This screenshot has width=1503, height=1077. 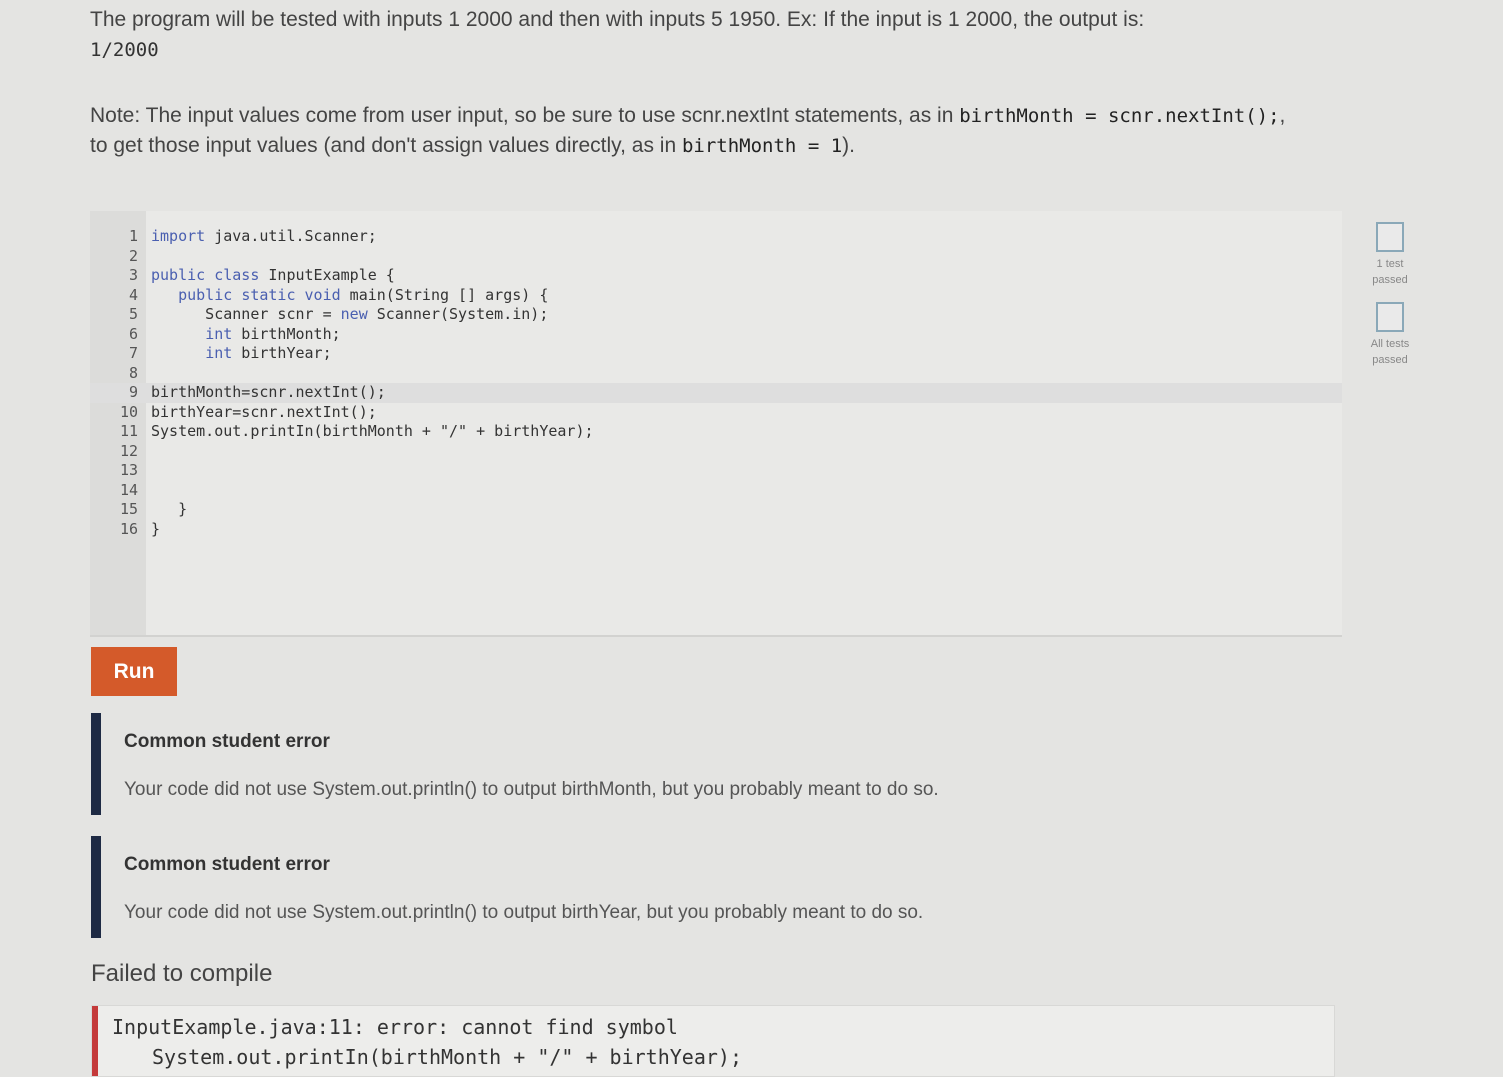 What do you see at coordinates (716, 471) in the screenshot?
I see `code-line: 13` at bounding box center [716, 471].